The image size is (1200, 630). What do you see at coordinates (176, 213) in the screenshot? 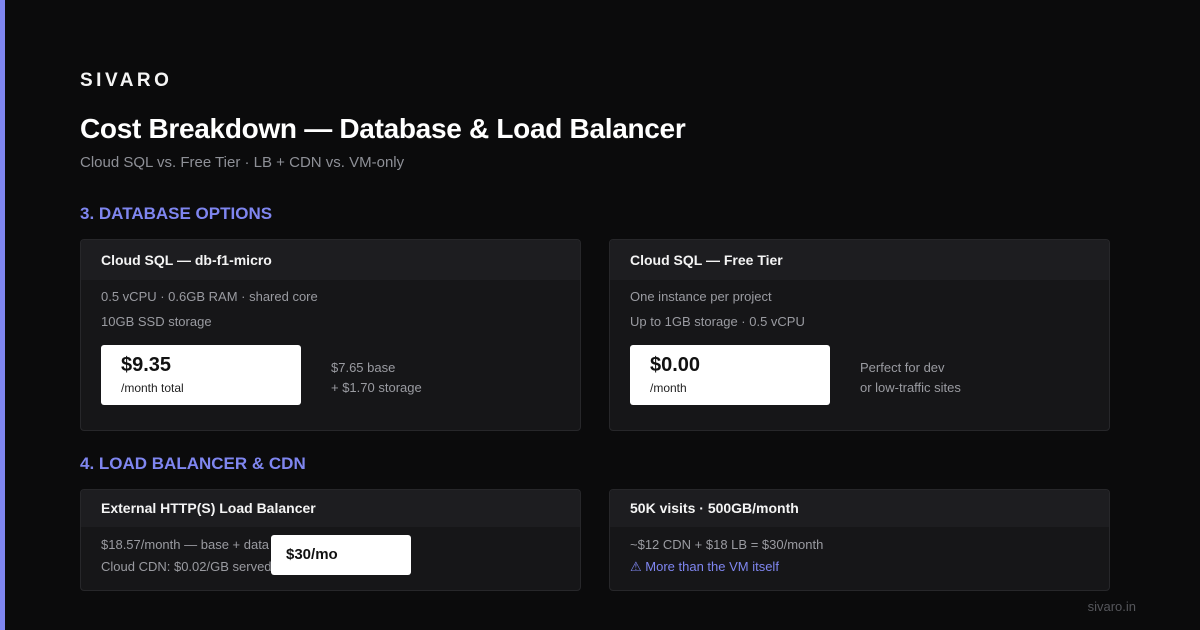
I see `section-title-database: 3. DATABASE OPTIONS` at bounding box center [176, 213].